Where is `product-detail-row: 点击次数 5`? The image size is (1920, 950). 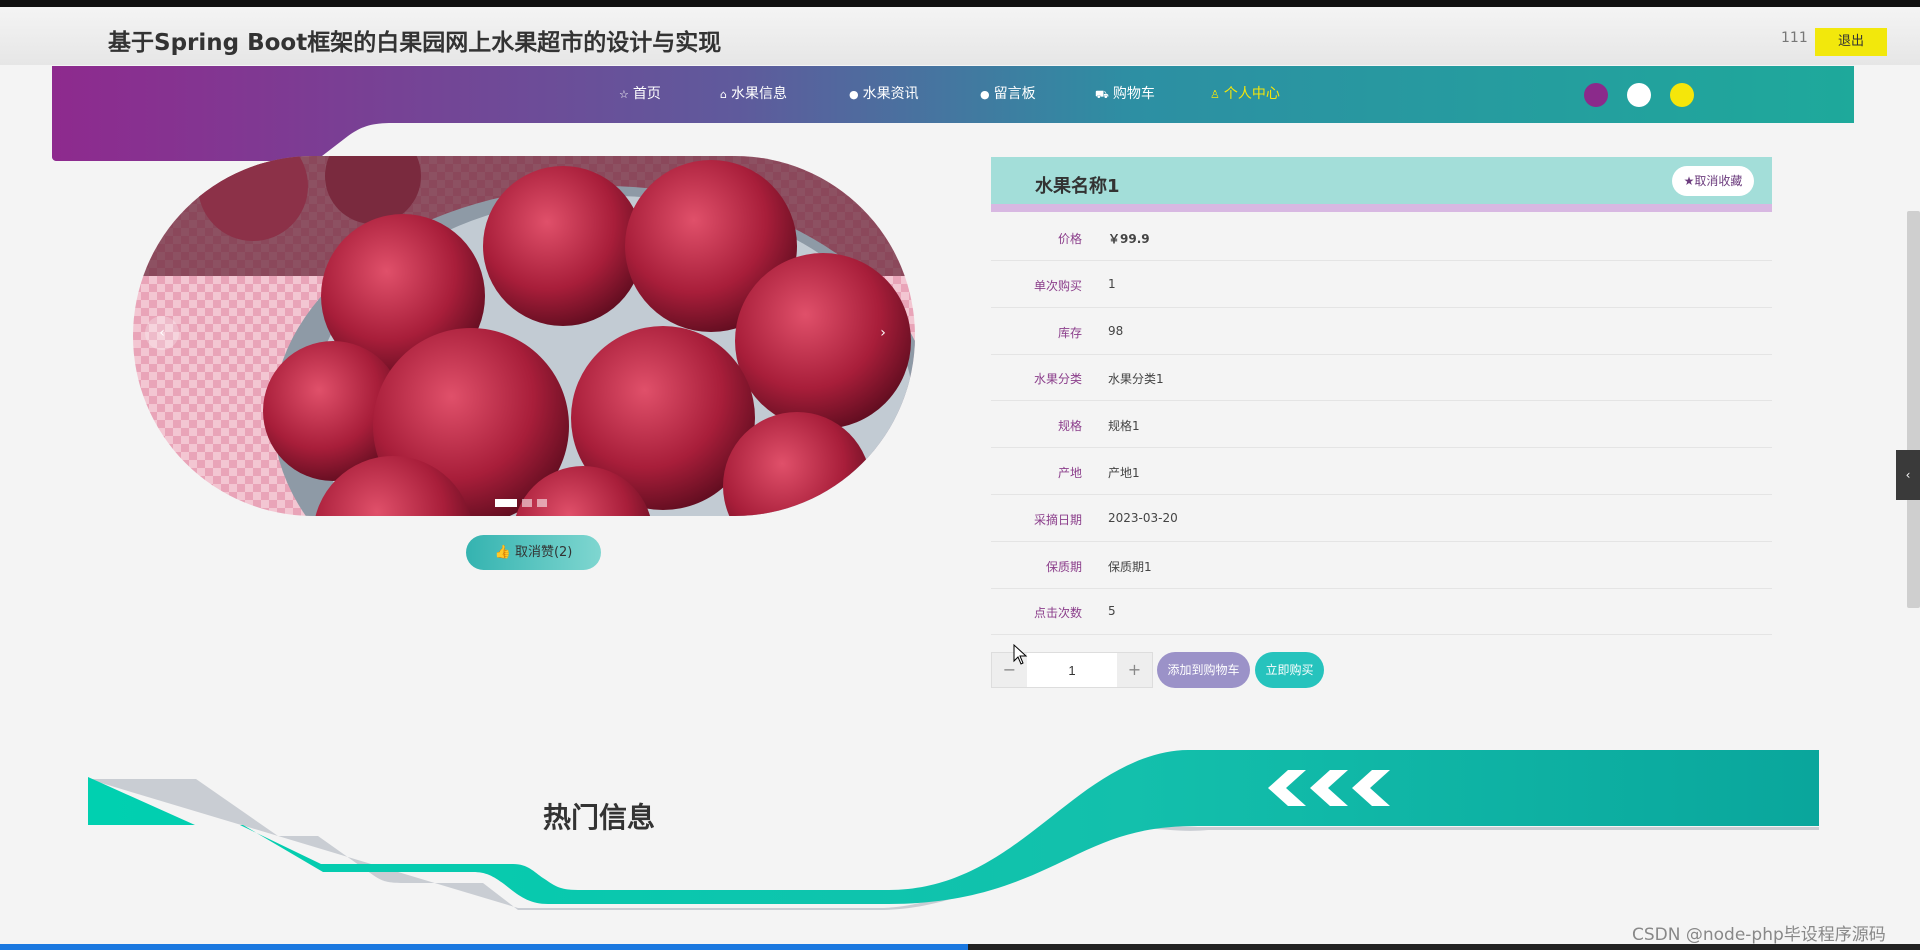
product-detail-row: 点击次数 5 is located at coordinates (1381, 612).